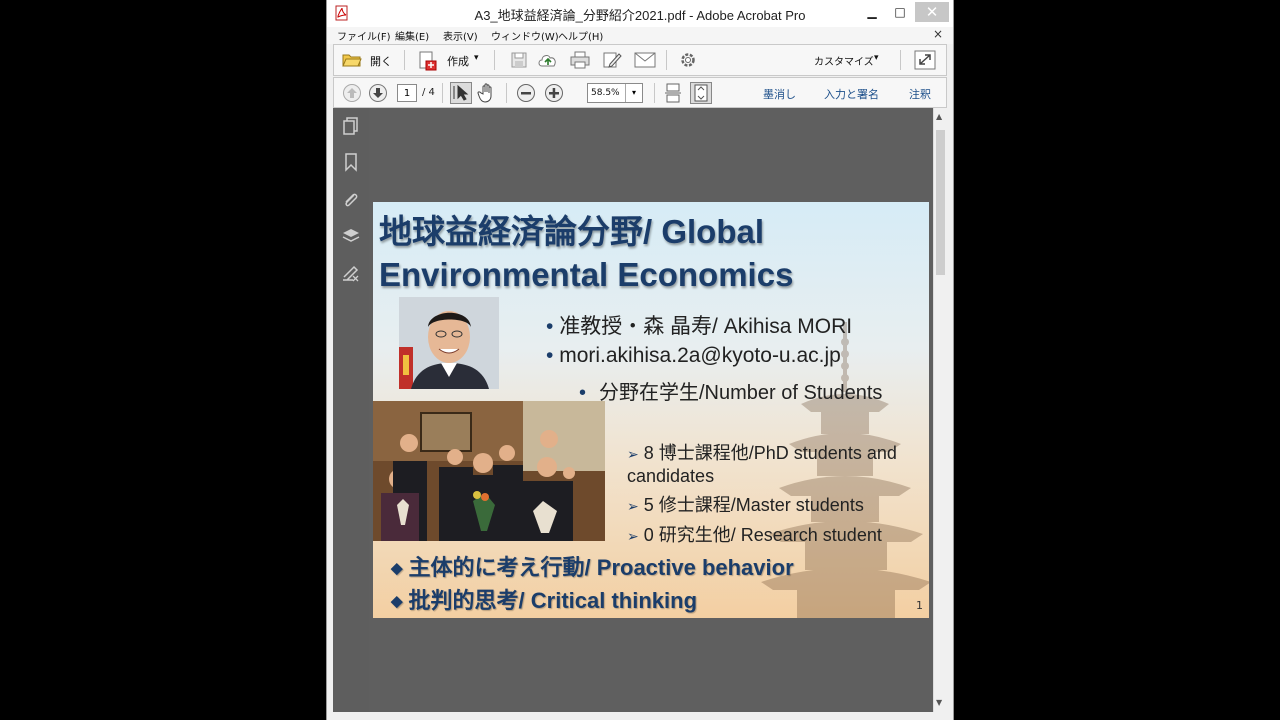 This screenshot has width=1280, height=720. Describe the element at coordinates (554, 93) in the screenshot. I see `zoom-in-icon` at that location.